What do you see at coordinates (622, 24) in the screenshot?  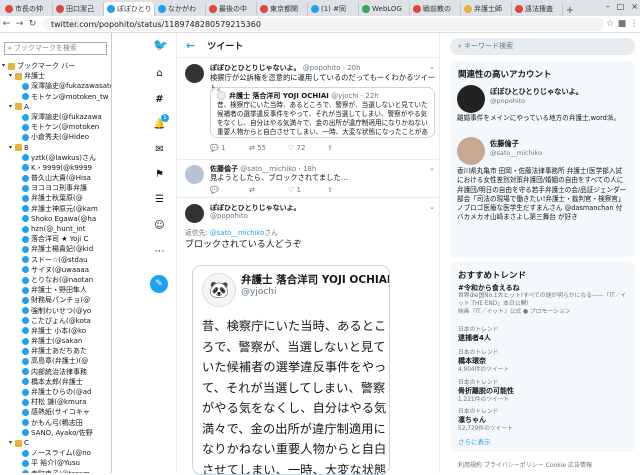 I see `extension-icon: ■` at bounding box center [622, 24].